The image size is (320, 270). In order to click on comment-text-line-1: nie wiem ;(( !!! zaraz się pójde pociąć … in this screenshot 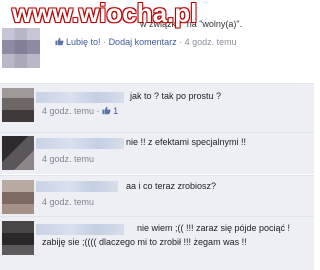, I will do `click(214, 228)`.